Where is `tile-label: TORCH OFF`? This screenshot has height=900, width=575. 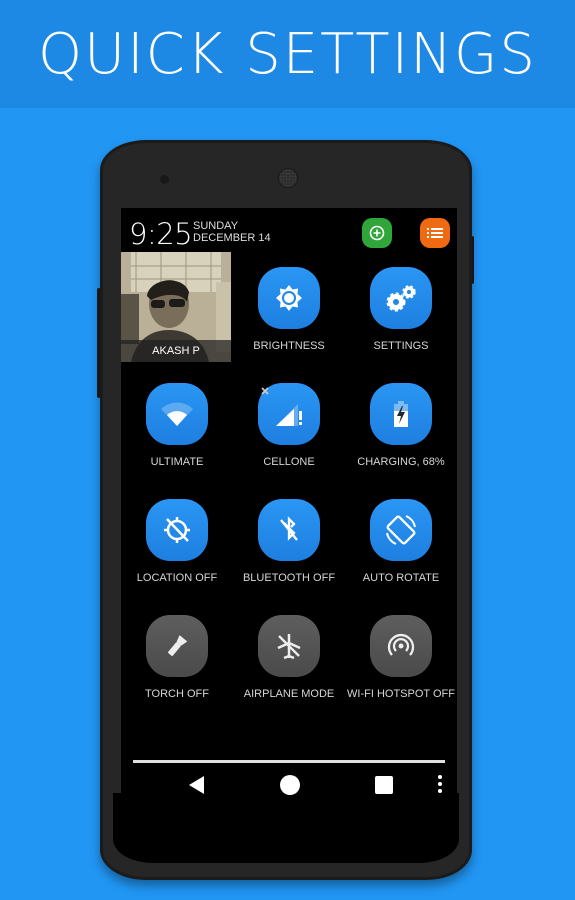
tile-label: TORCH OFF is located at coordinates (177, 694).